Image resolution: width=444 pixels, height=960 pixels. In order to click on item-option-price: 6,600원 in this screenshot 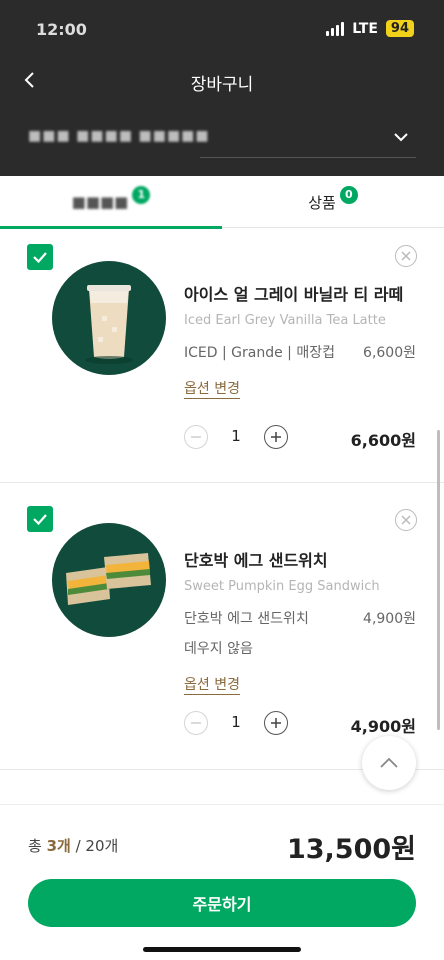, I will do `click(389, 353)`.